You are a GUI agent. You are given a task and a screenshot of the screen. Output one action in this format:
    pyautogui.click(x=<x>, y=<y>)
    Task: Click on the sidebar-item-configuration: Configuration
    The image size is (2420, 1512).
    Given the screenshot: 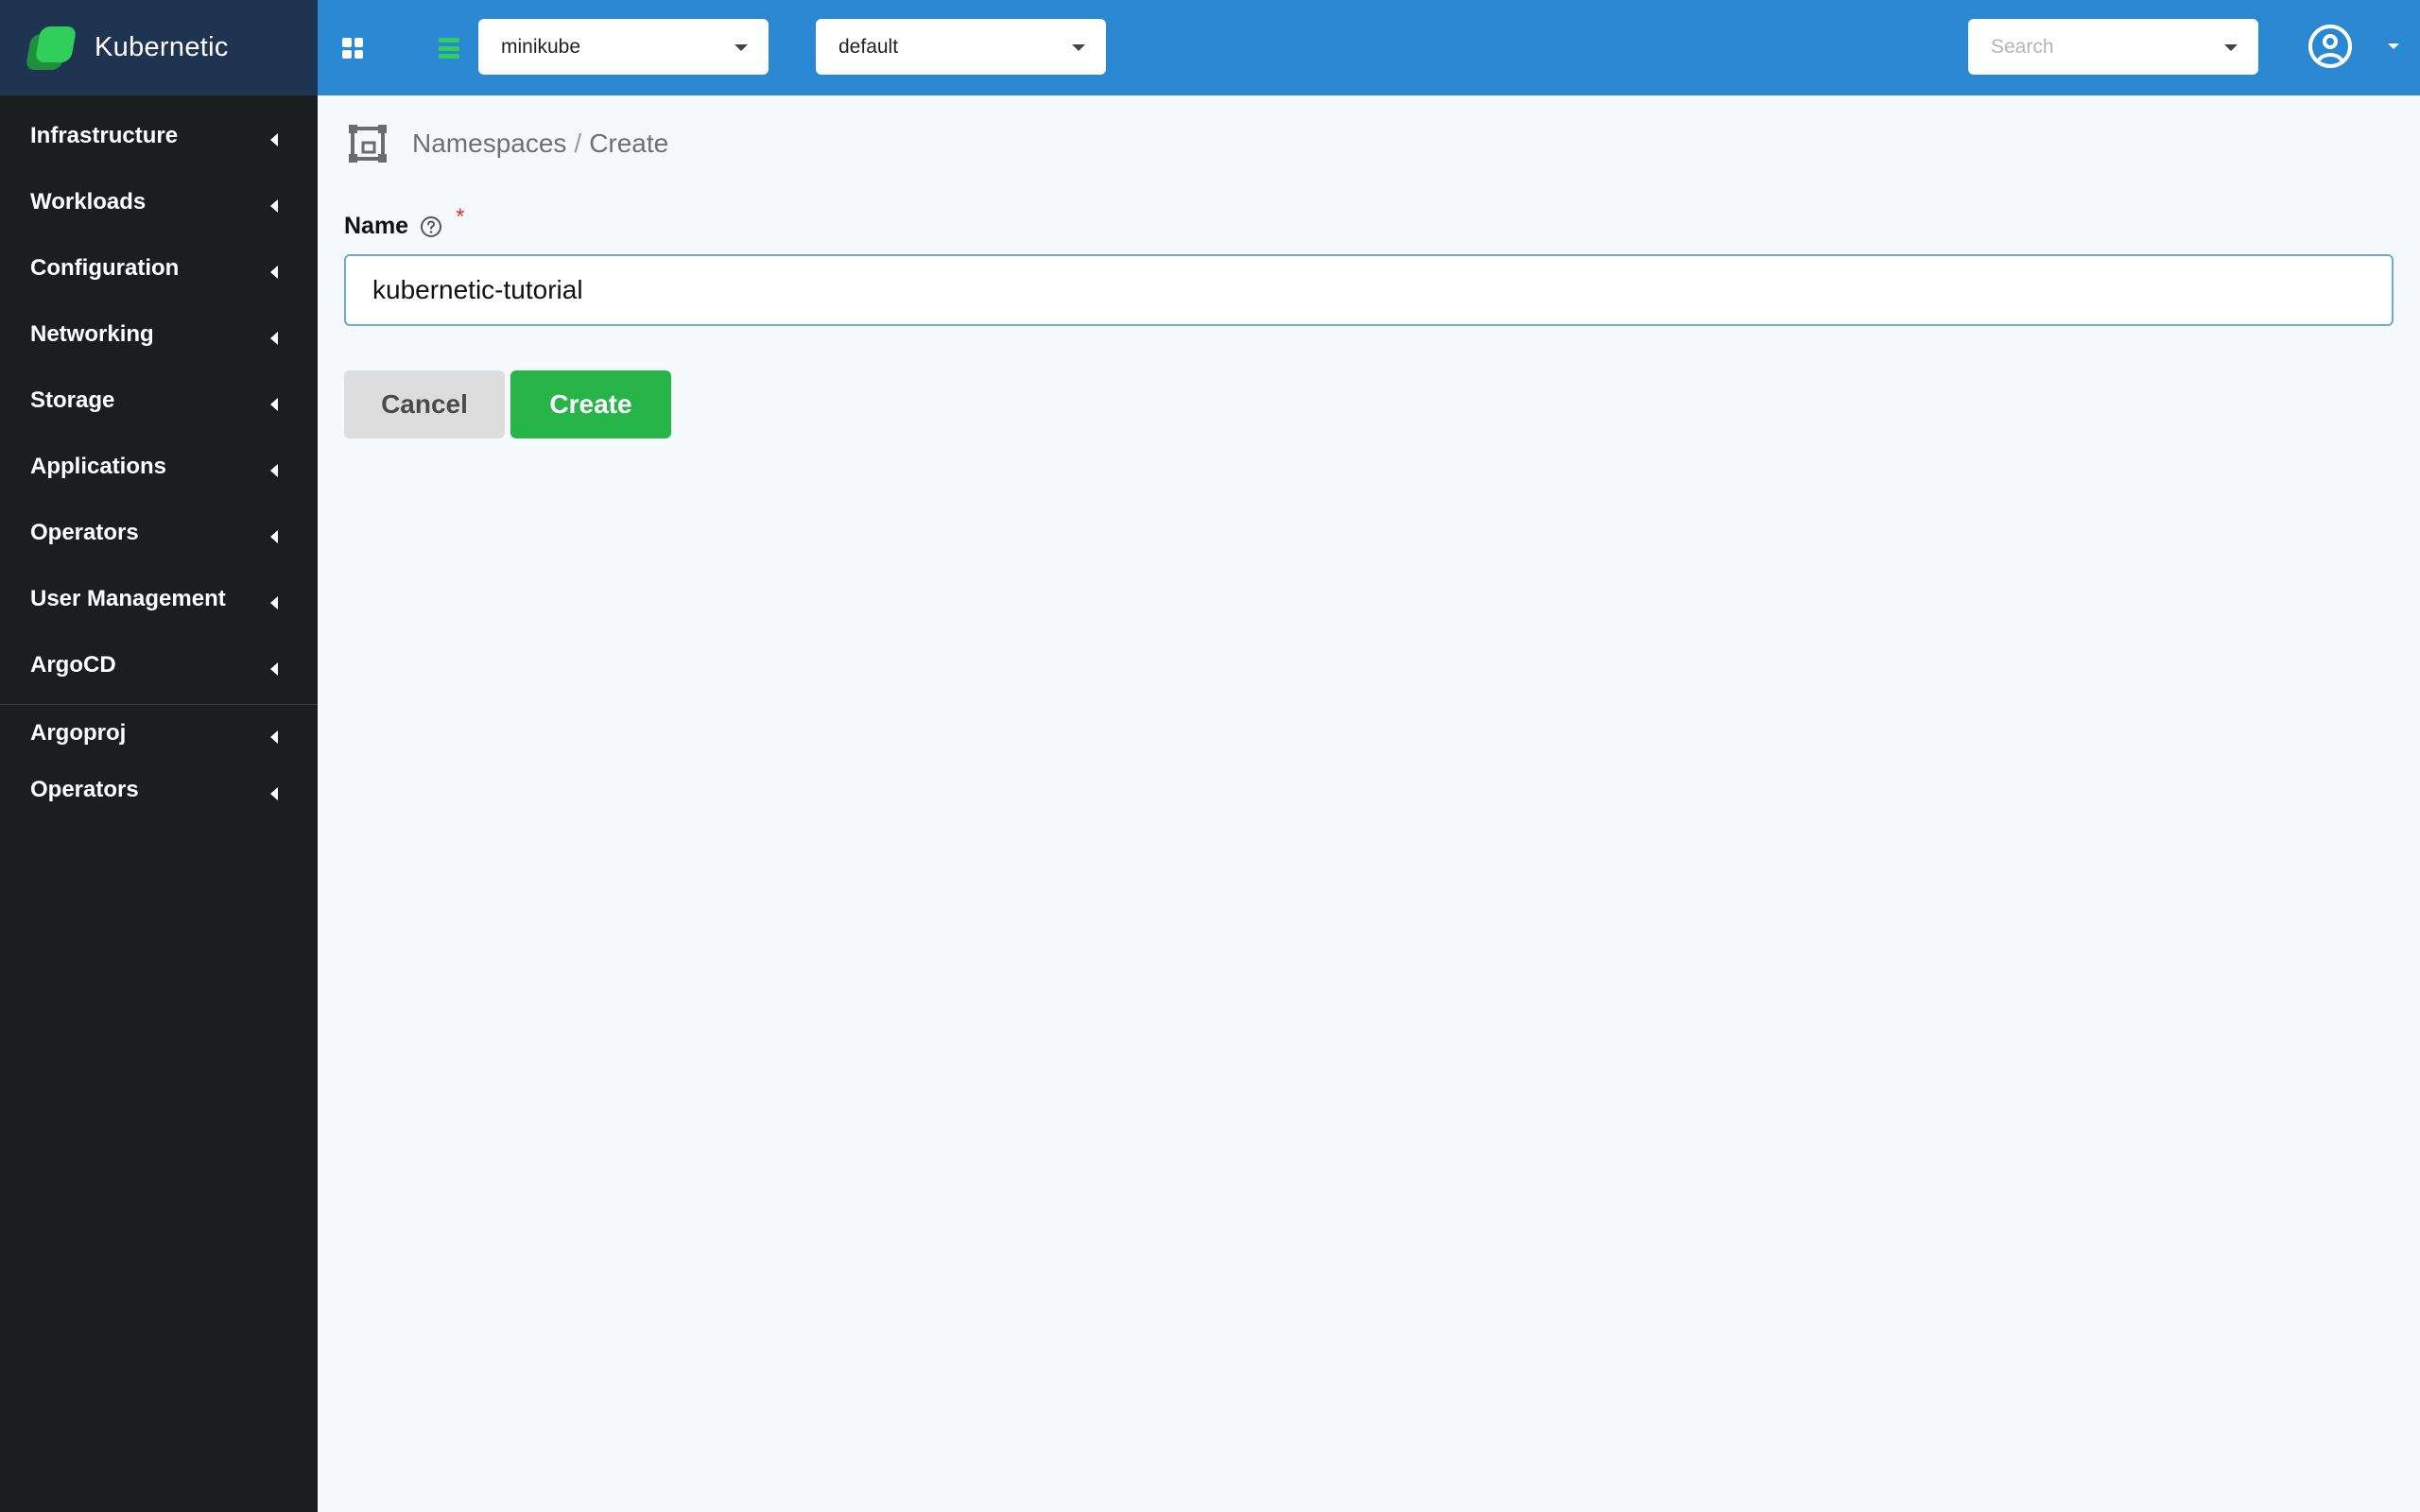 What is the action you would take?
    pyautogui.click(x=159, y=268)
    